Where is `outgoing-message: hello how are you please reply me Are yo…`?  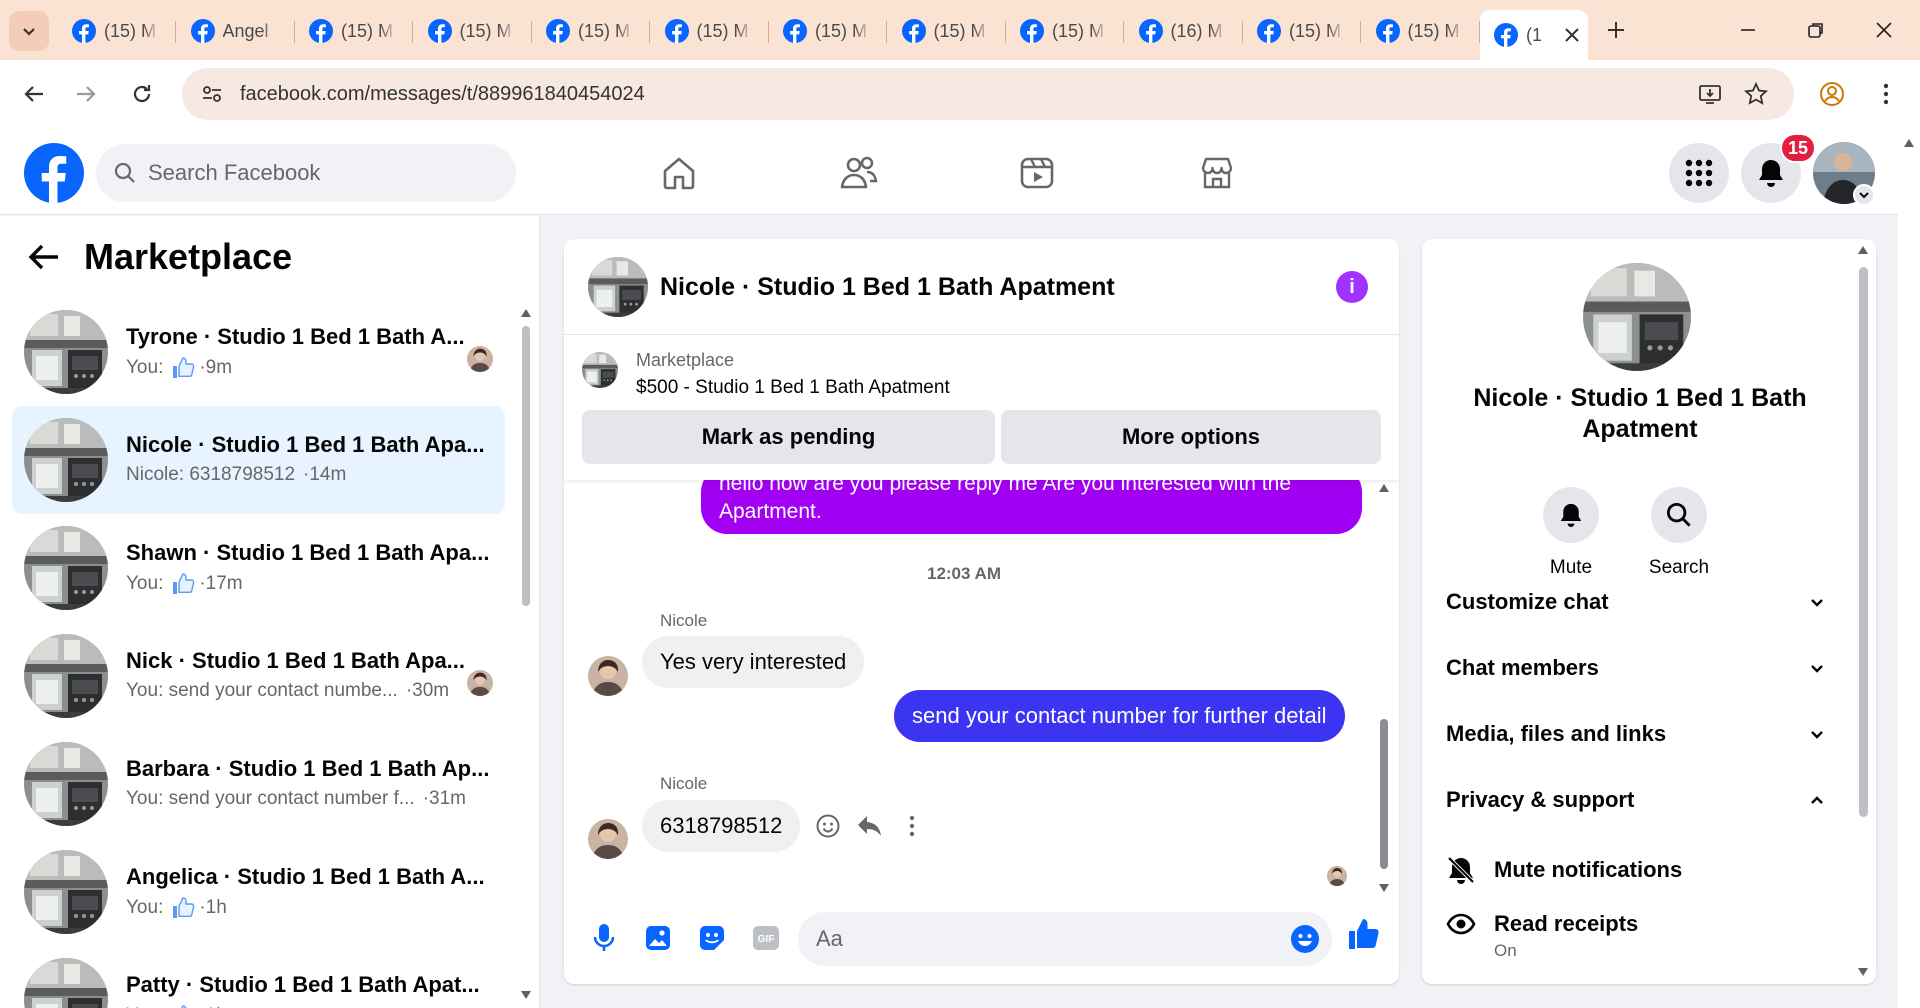 outgoing-message: hello how are you please reply me Are yo… is located at coordinates (1031, 507).